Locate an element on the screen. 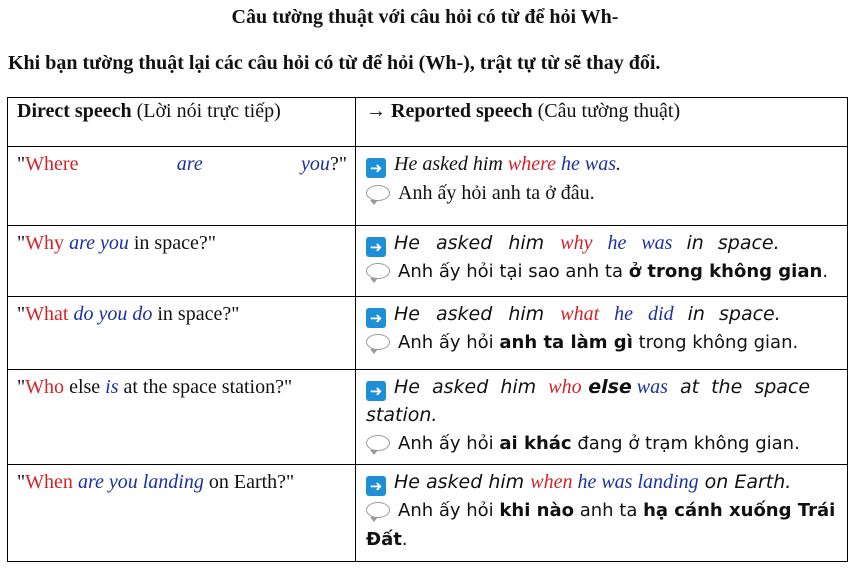 Image resolution: width=850 pixels, height=570 pixels. direct-cell: "What do you do in space?" is located at coordinates (181, 333).